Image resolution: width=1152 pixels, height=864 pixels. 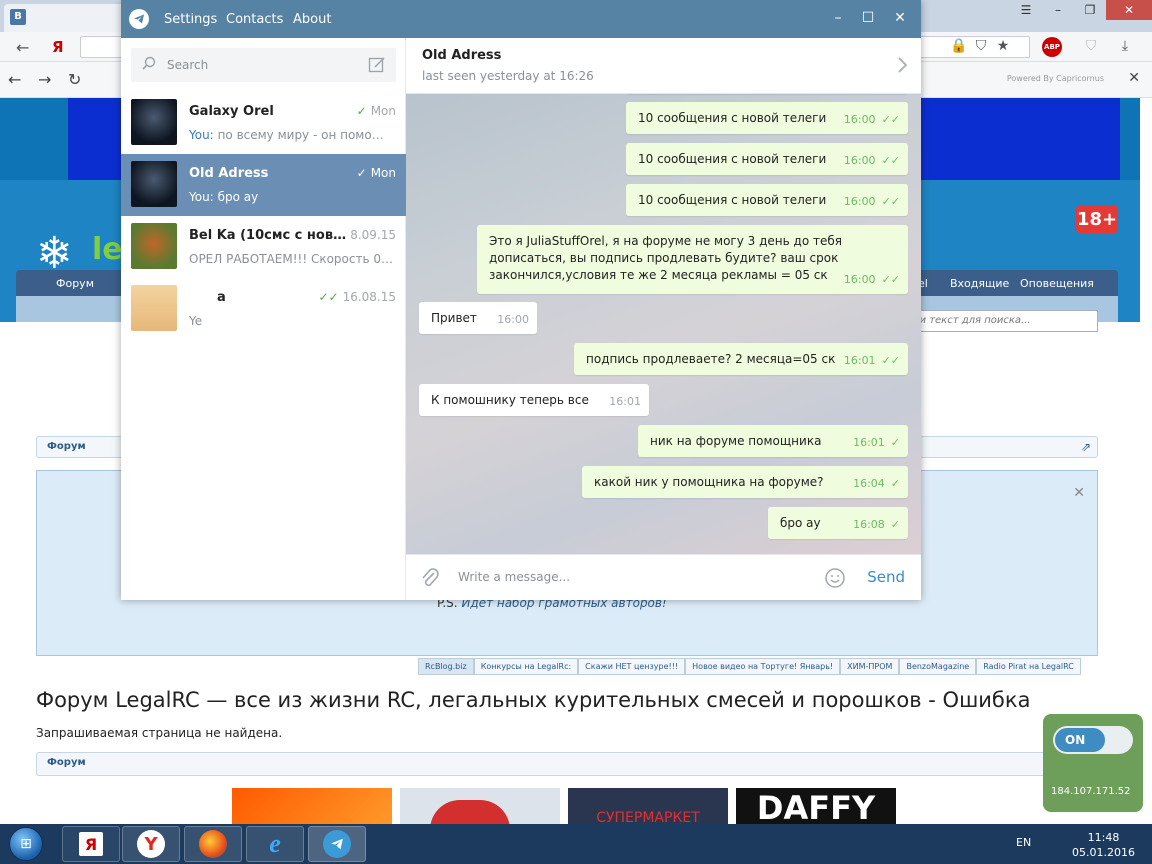 What do you see at coordinates (446, 666) in the screenshot?
I see `link-rcblog: RcBlog.biz` at bounding box center [446, 666].